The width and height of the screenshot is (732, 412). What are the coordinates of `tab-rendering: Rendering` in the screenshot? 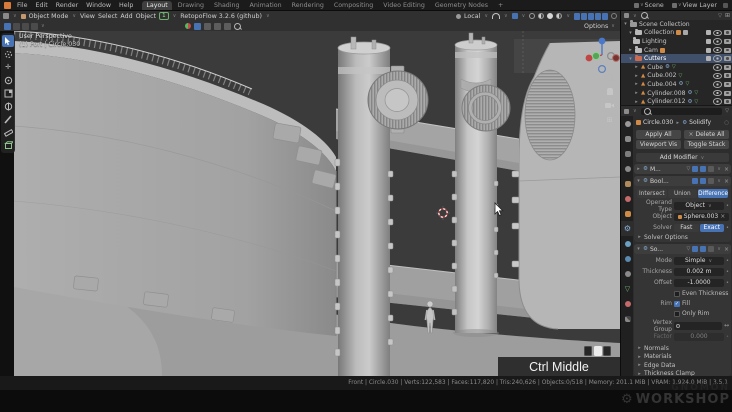 It's located at (308, 5).